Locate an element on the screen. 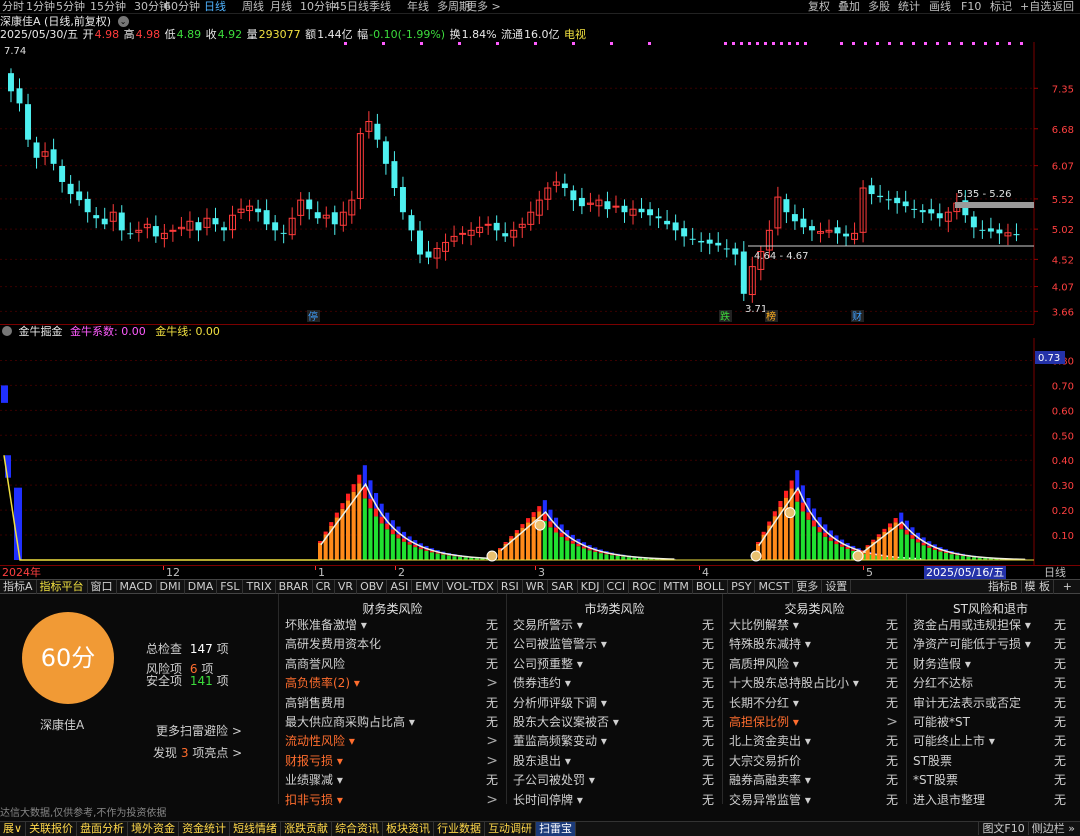 This screenshot has width=1080, height=836. period-14: 更多 > is located at coordinates (483, 6).